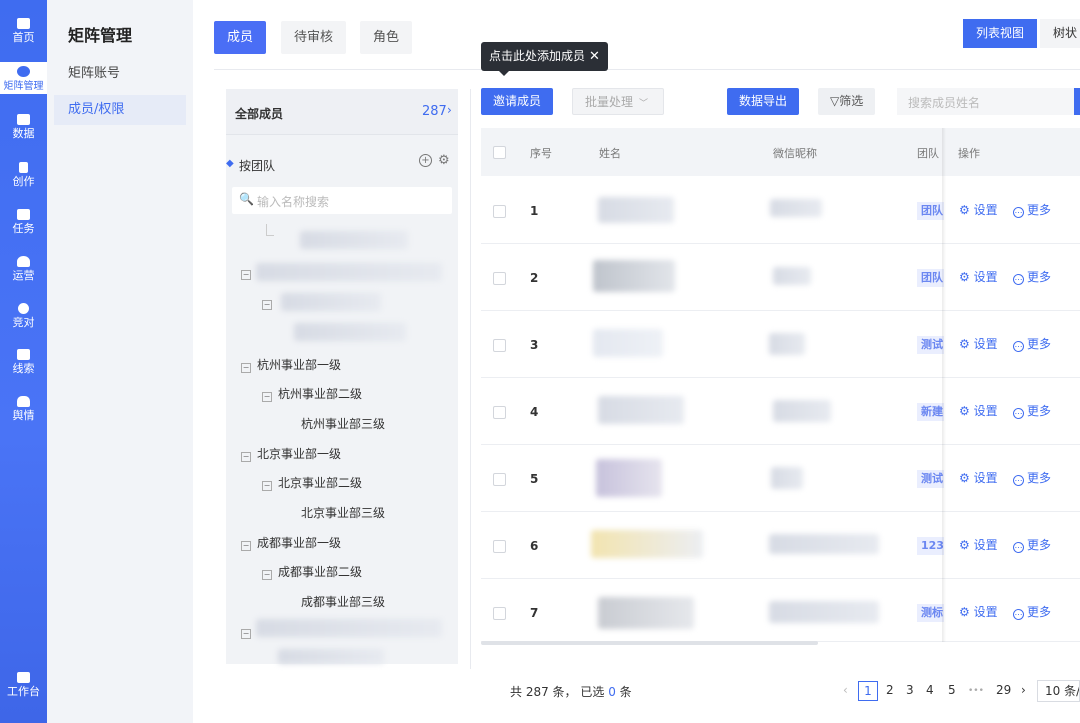 This screenshot has height=723, width=1080. I want to click on tree-view-button: 树状视, so click(1060, 33).